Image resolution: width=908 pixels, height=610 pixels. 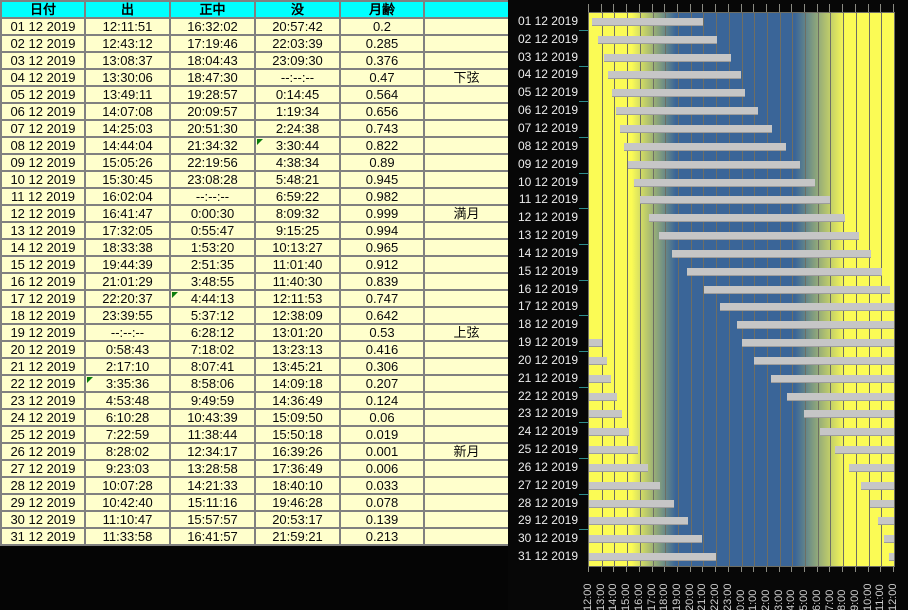 I want to click on cell-date: 19 12 2019, so click(x=43, y=332).